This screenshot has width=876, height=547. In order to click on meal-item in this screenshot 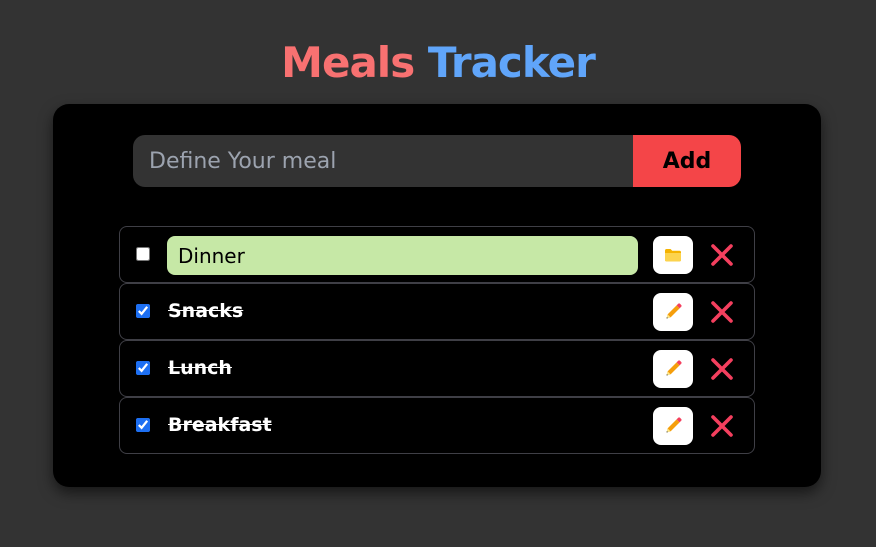, I will do `click(437, 254)`.